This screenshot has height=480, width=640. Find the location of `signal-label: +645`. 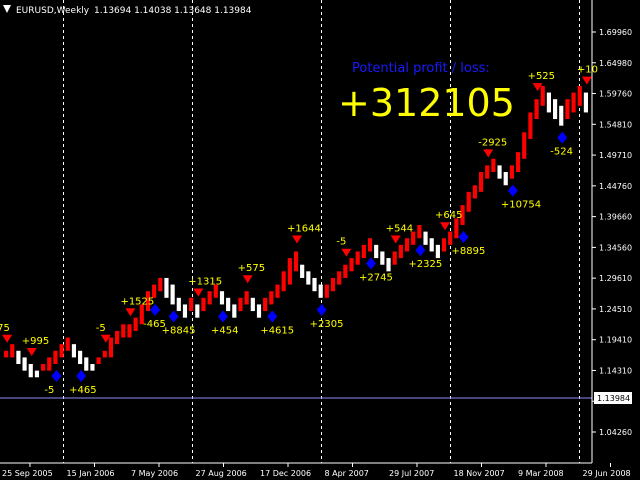

signal-label: +645 is located at coordinates (448, 215).